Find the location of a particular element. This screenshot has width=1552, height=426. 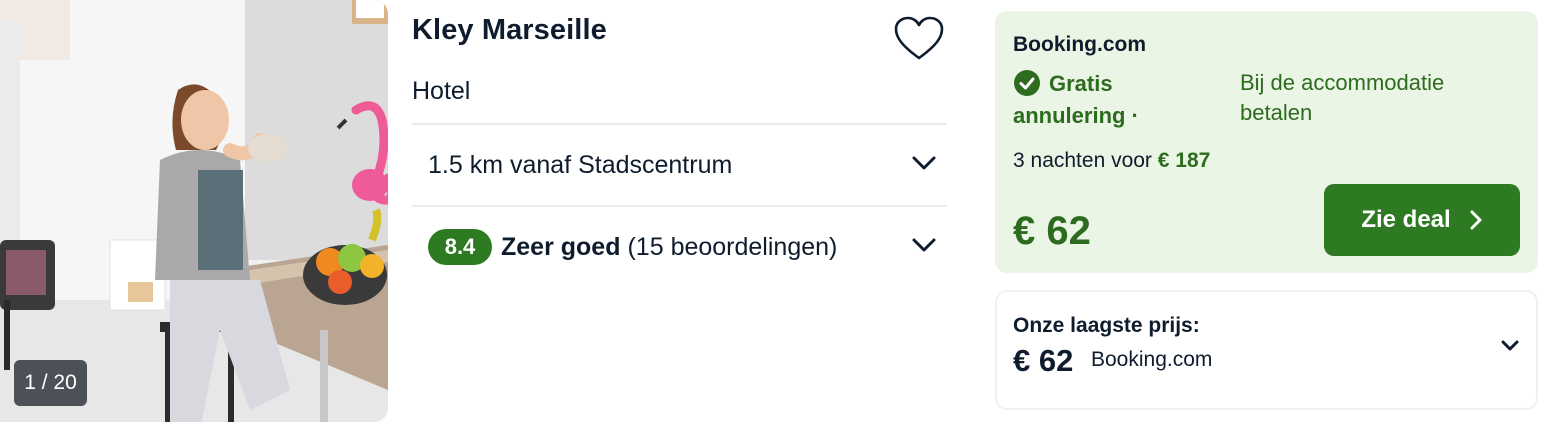

nights-summary: 3 nachten voor € 187 is located at coordinates (1111, 161).